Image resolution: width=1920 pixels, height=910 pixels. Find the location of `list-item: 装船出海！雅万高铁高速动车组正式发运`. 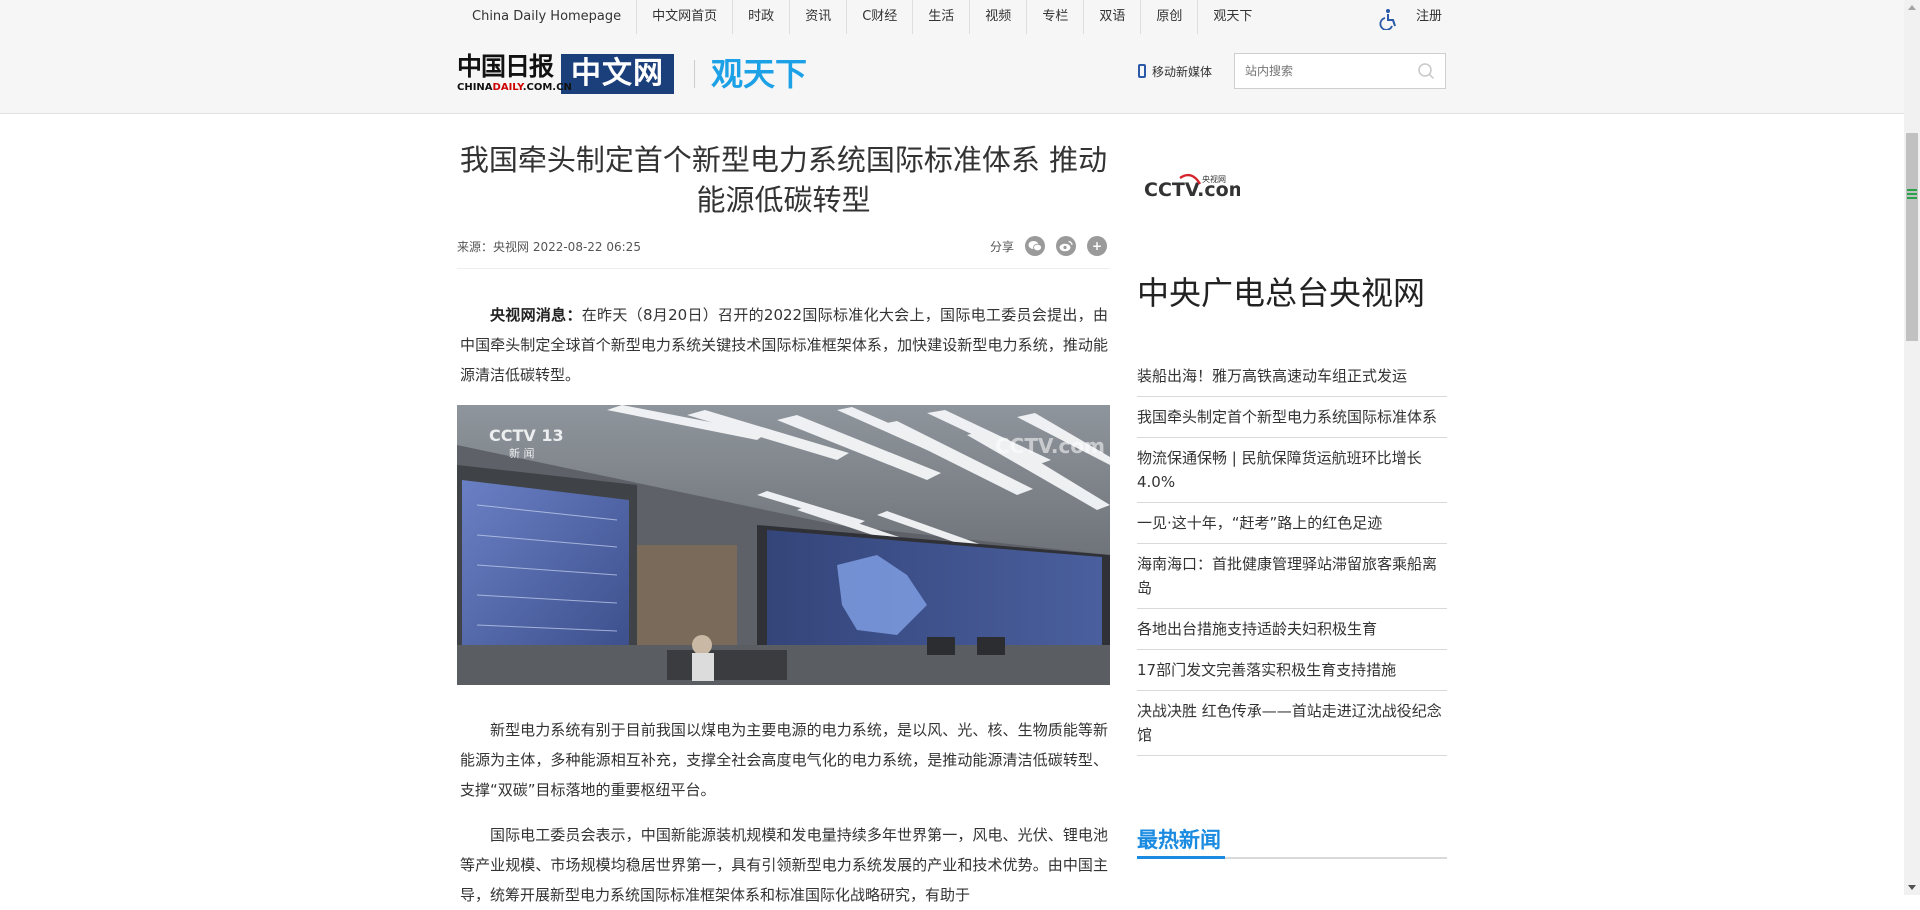

list-item: 装船出海！雅万高铁高速动车组正式发运 is located at coordinates (1292, 376).